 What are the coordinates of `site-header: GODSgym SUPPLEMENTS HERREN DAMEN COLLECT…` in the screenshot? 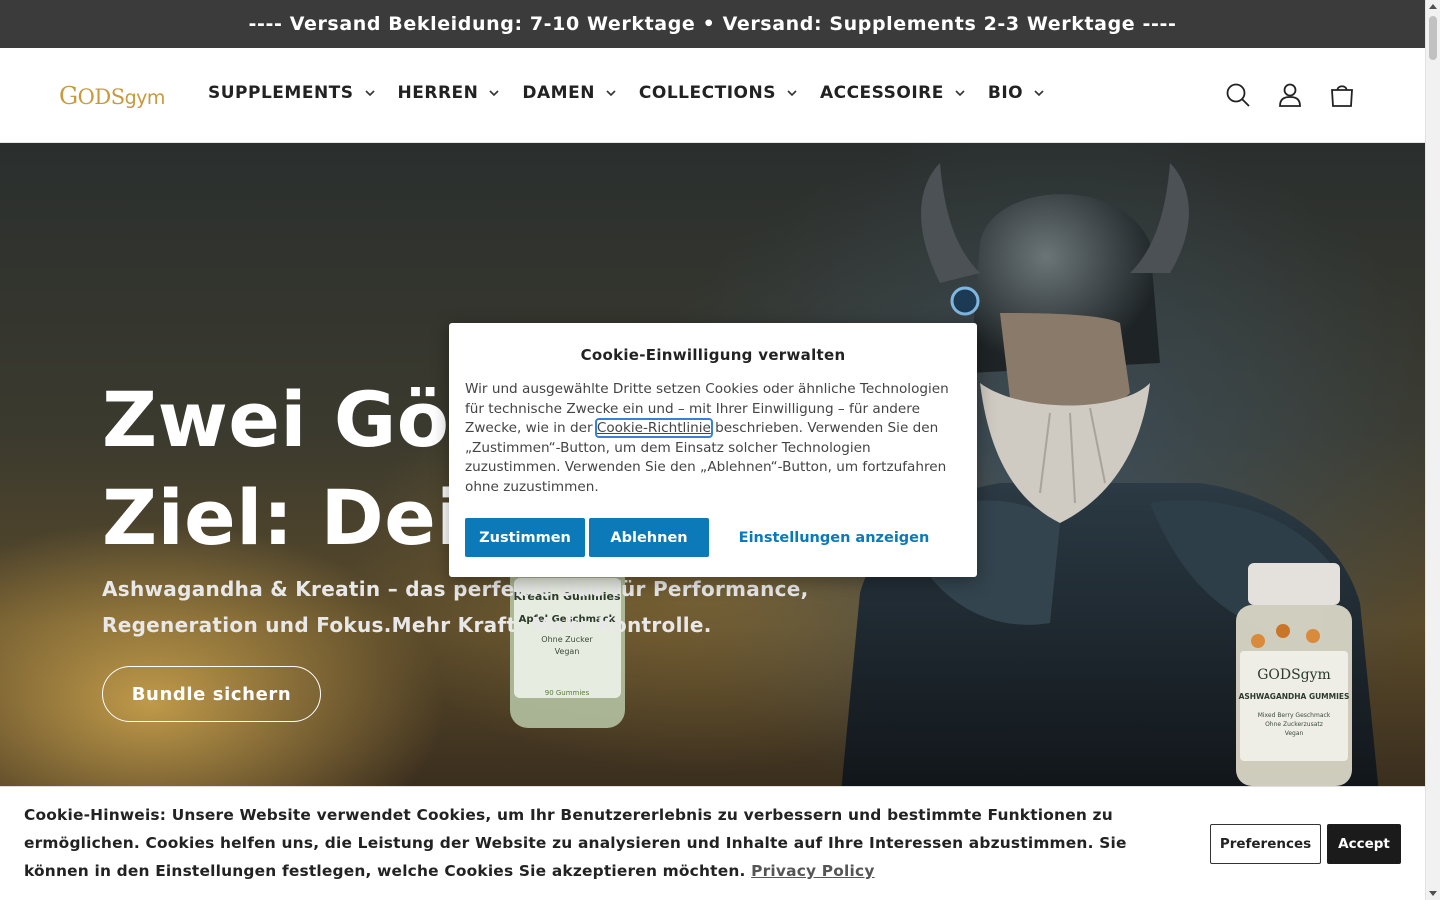 It's located at (712, 95).